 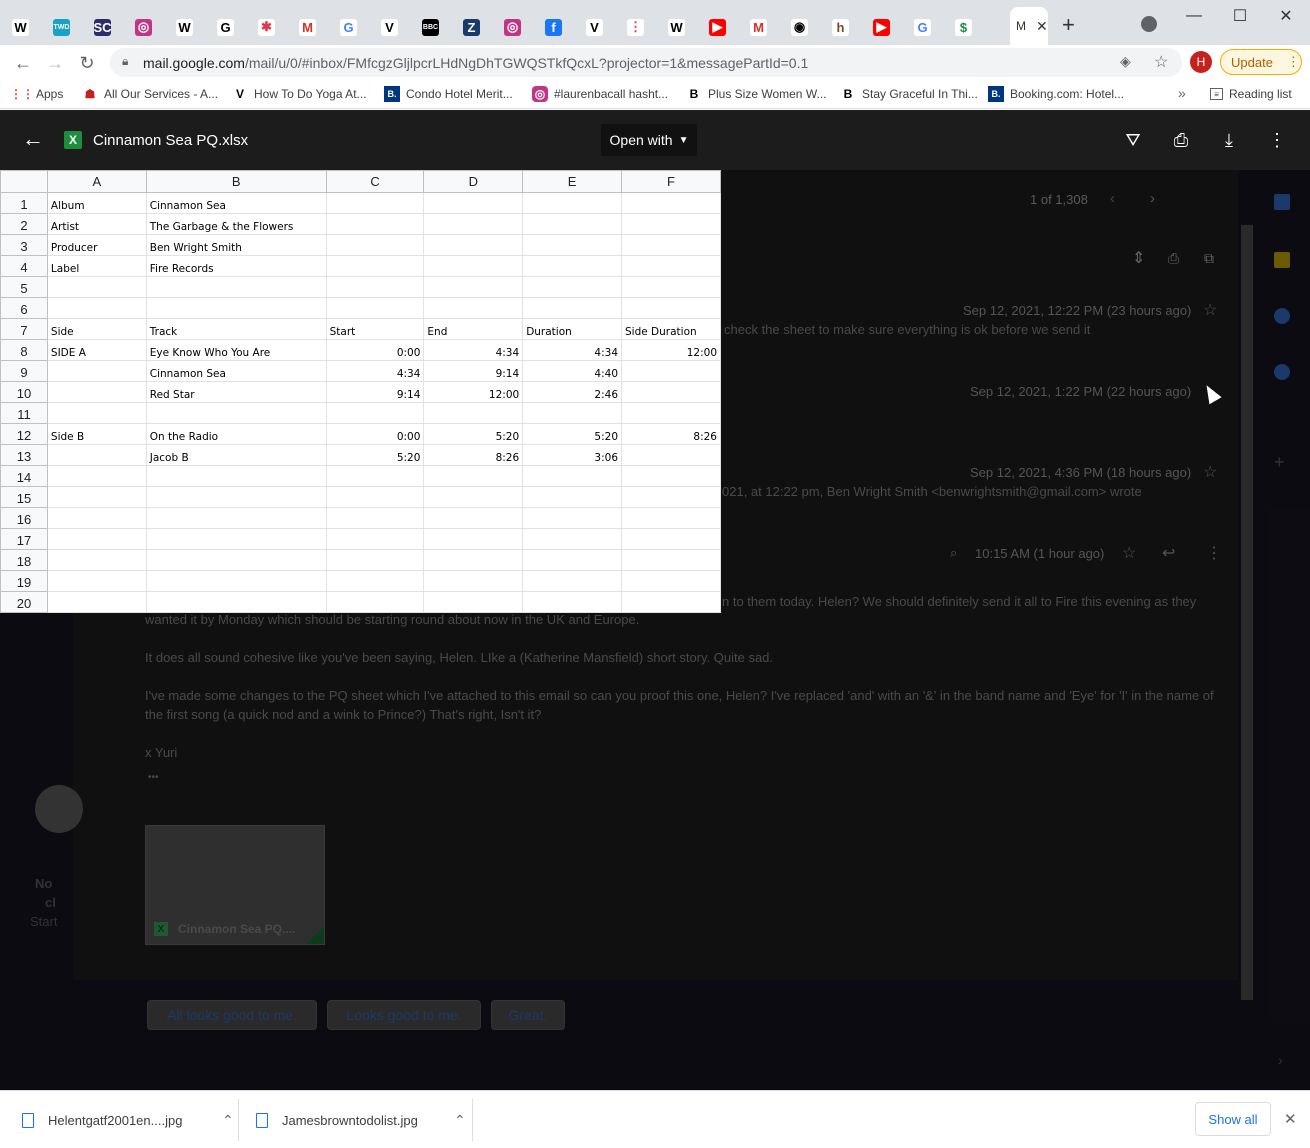 I want to click on column-header: B, so click(x=236, y=181).